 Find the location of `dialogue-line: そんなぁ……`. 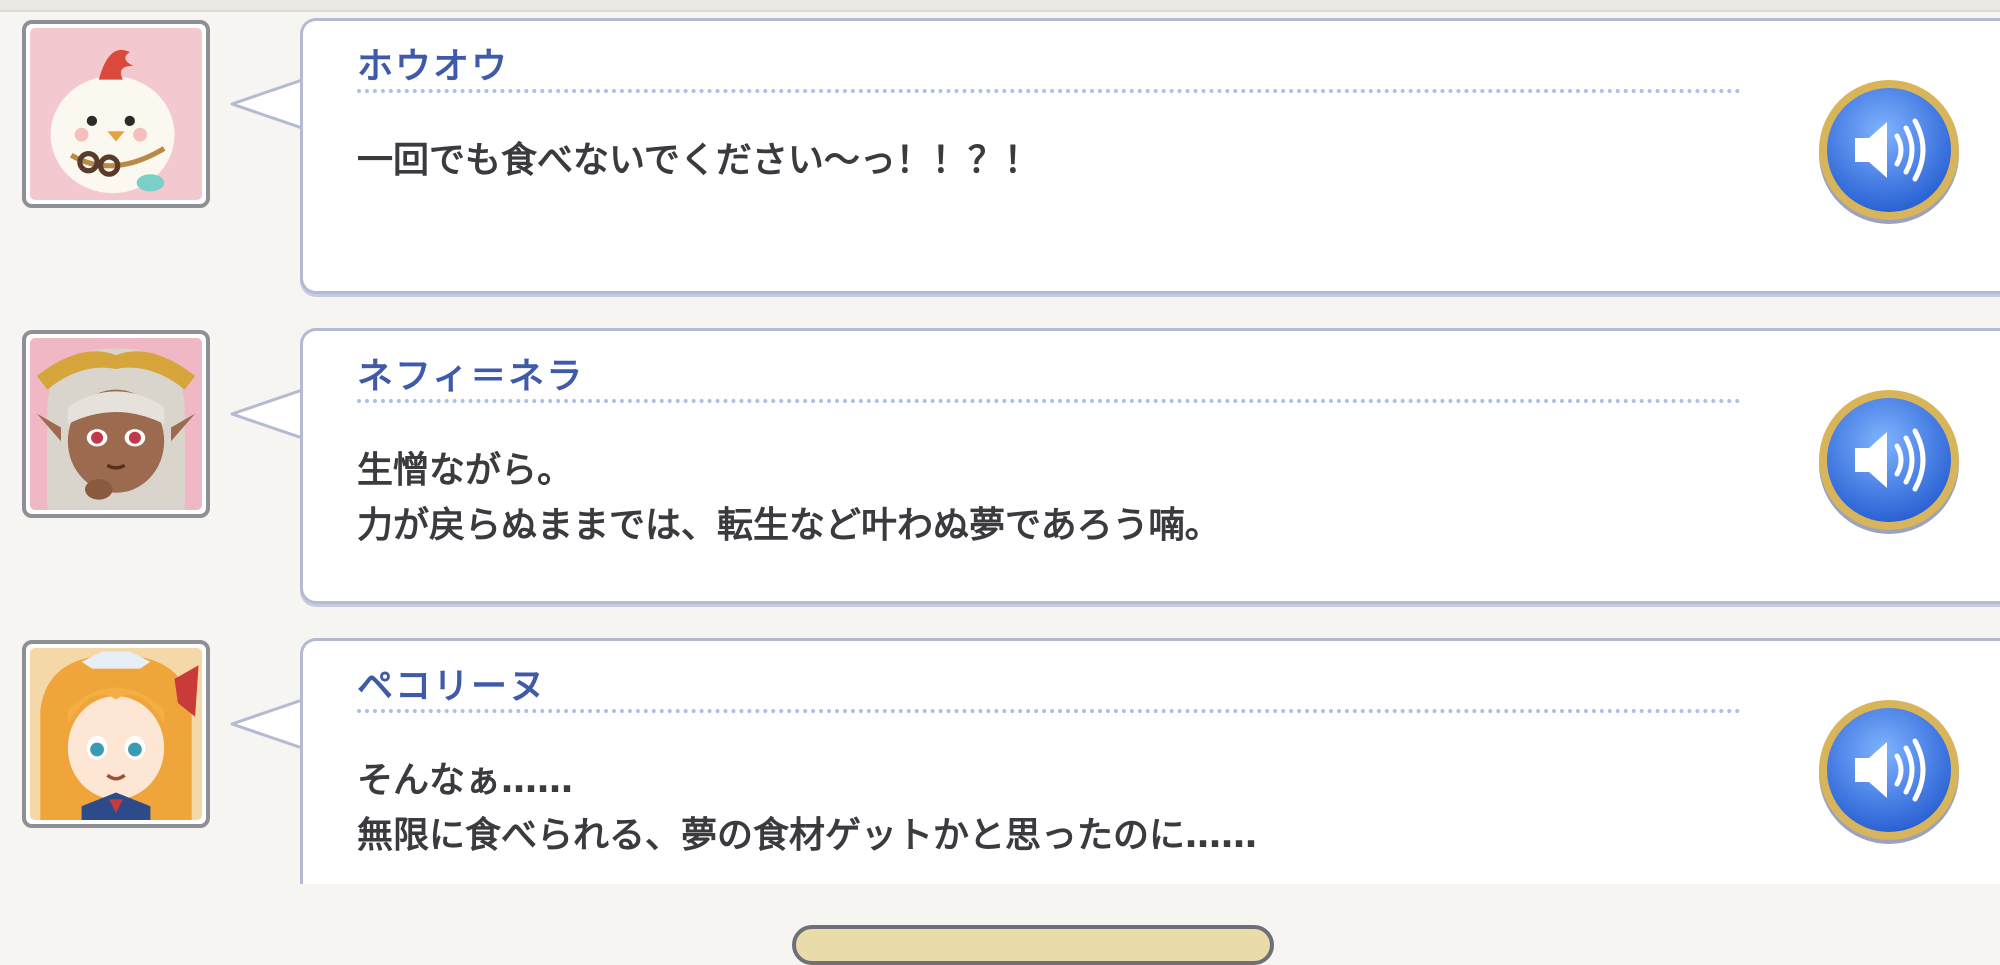

dialogue-line: そんなぁ…… is located at coordinates (465, 780).